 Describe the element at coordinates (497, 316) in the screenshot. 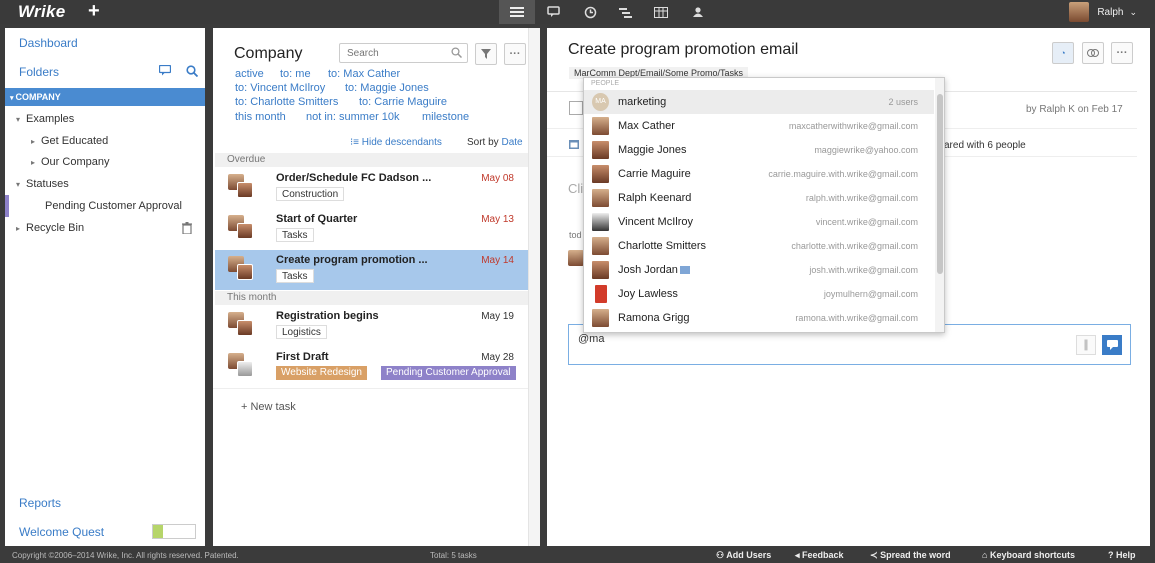

I see `task-date: May 19` at that location.